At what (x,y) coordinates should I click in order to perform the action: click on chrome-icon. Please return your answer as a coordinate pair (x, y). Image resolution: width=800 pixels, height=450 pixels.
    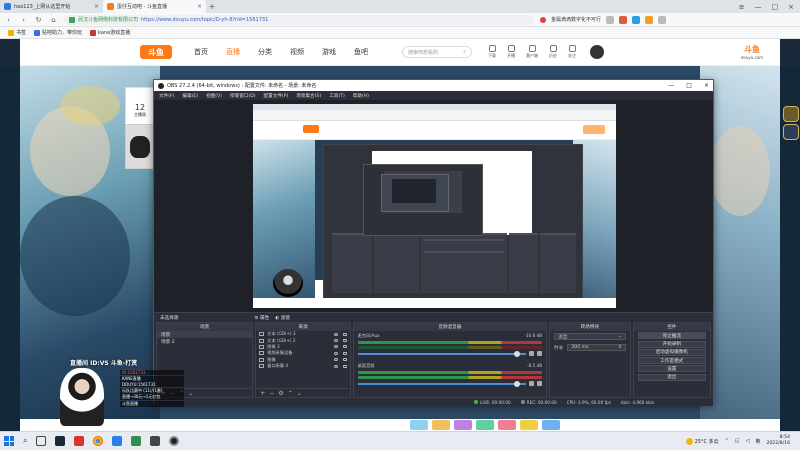
    Looking at the image, I should click on (98, 441).